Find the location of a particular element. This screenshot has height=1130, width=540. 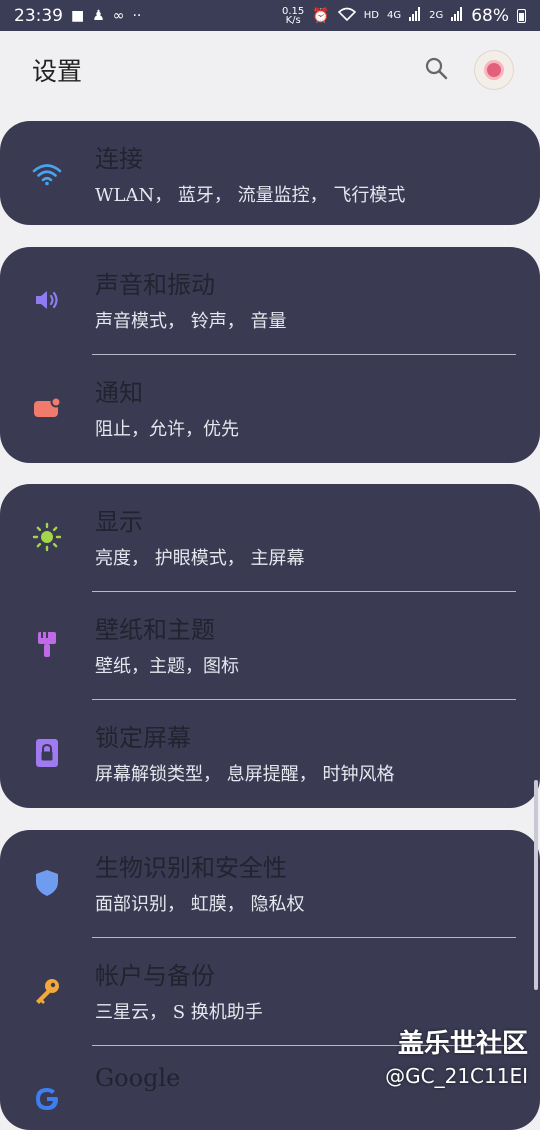

lock-icon is located at coordinates (47, 753).